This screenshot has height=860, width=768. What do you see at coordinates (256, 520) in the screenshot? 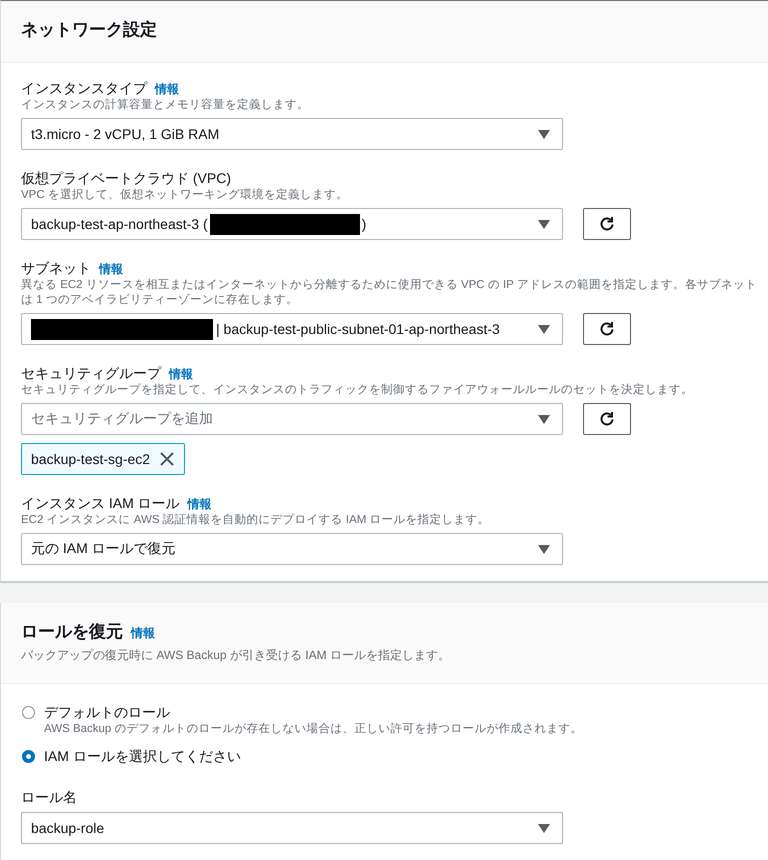
I see `field-description: EC2 インスタンスに AWS 認証情報を自動的にデプロイする IAM ロールを指定します。` at bounding box center [256, 520].